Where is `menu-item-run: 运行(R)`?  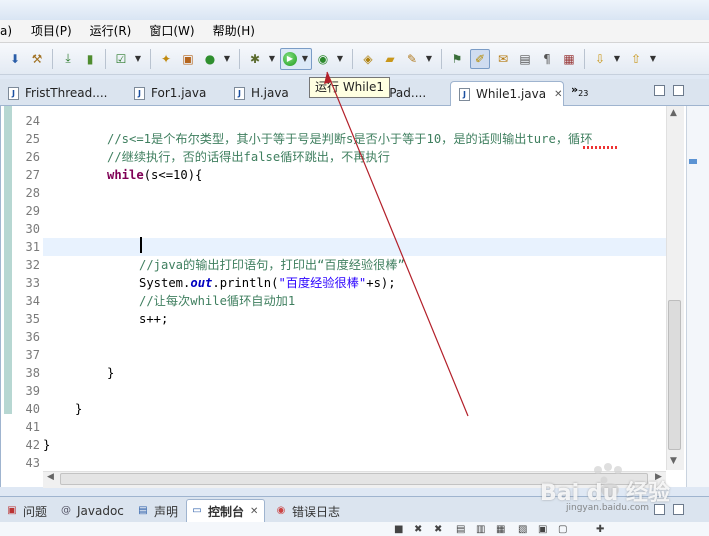 menu-item-run: 运行(R) is located at coordinates (111, 31).